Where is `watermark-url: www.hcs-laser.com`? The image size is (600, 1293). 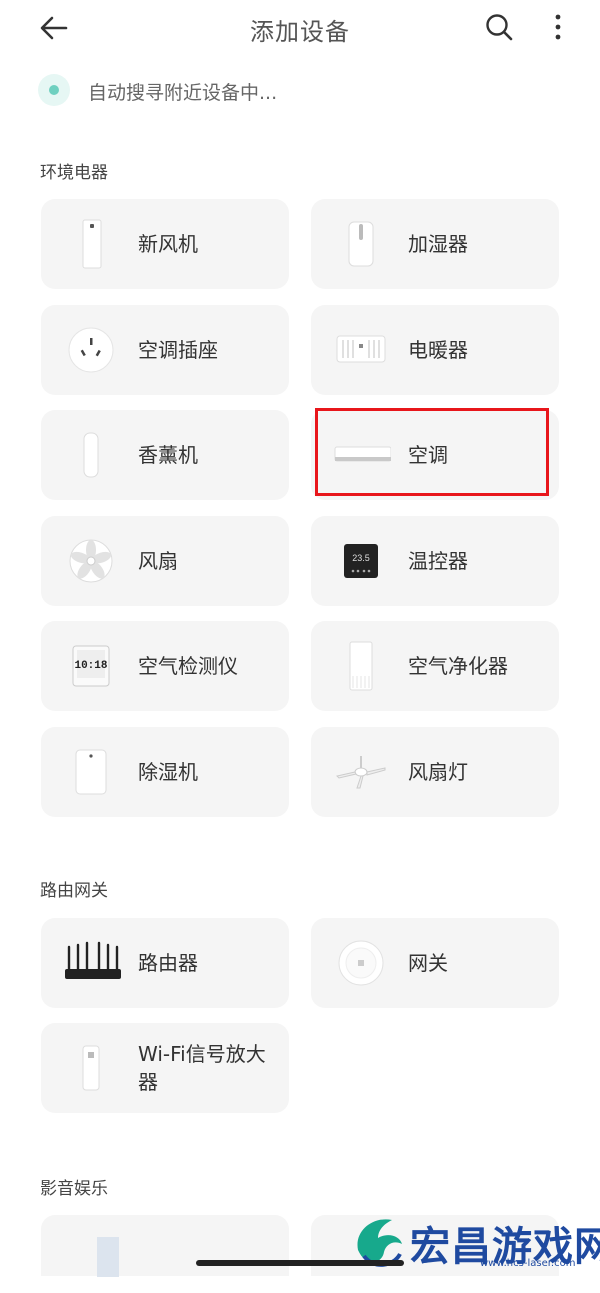
watermark-url: www.hcs-laser.com is located at coordinates (528, 1263).